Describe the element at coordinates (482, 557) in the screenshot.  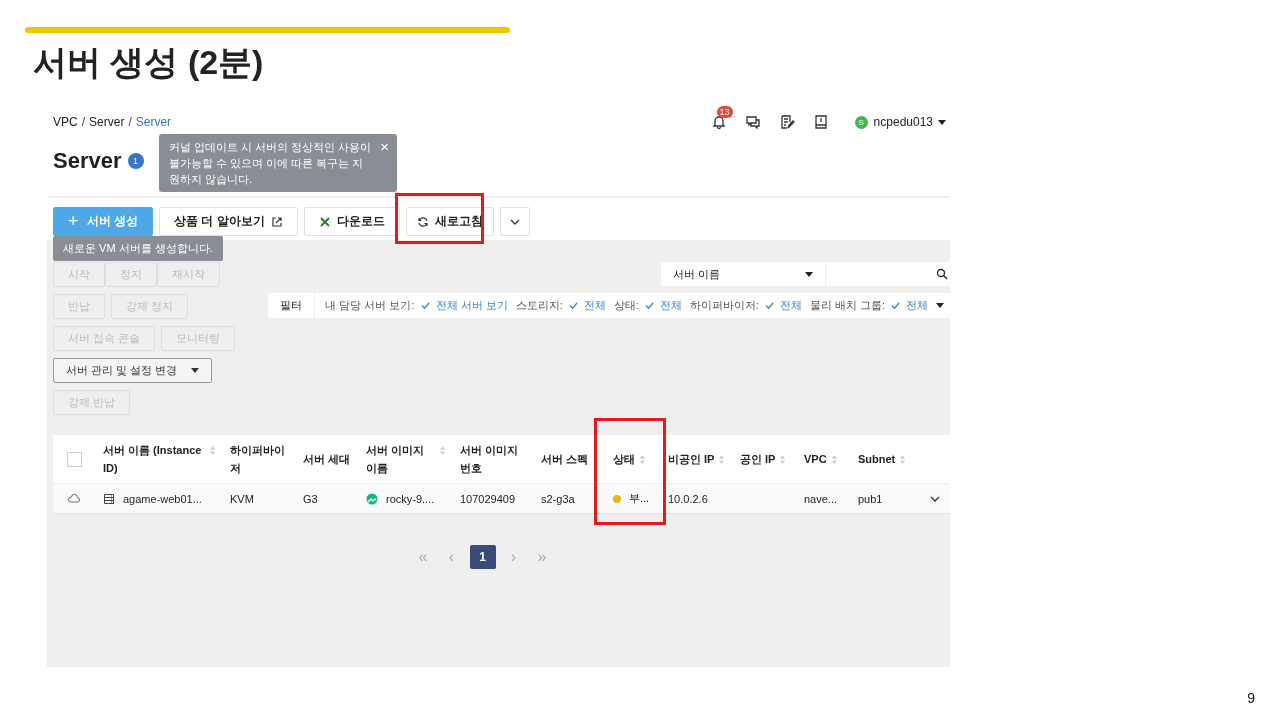
I see `pagination-button: 1` at that location.